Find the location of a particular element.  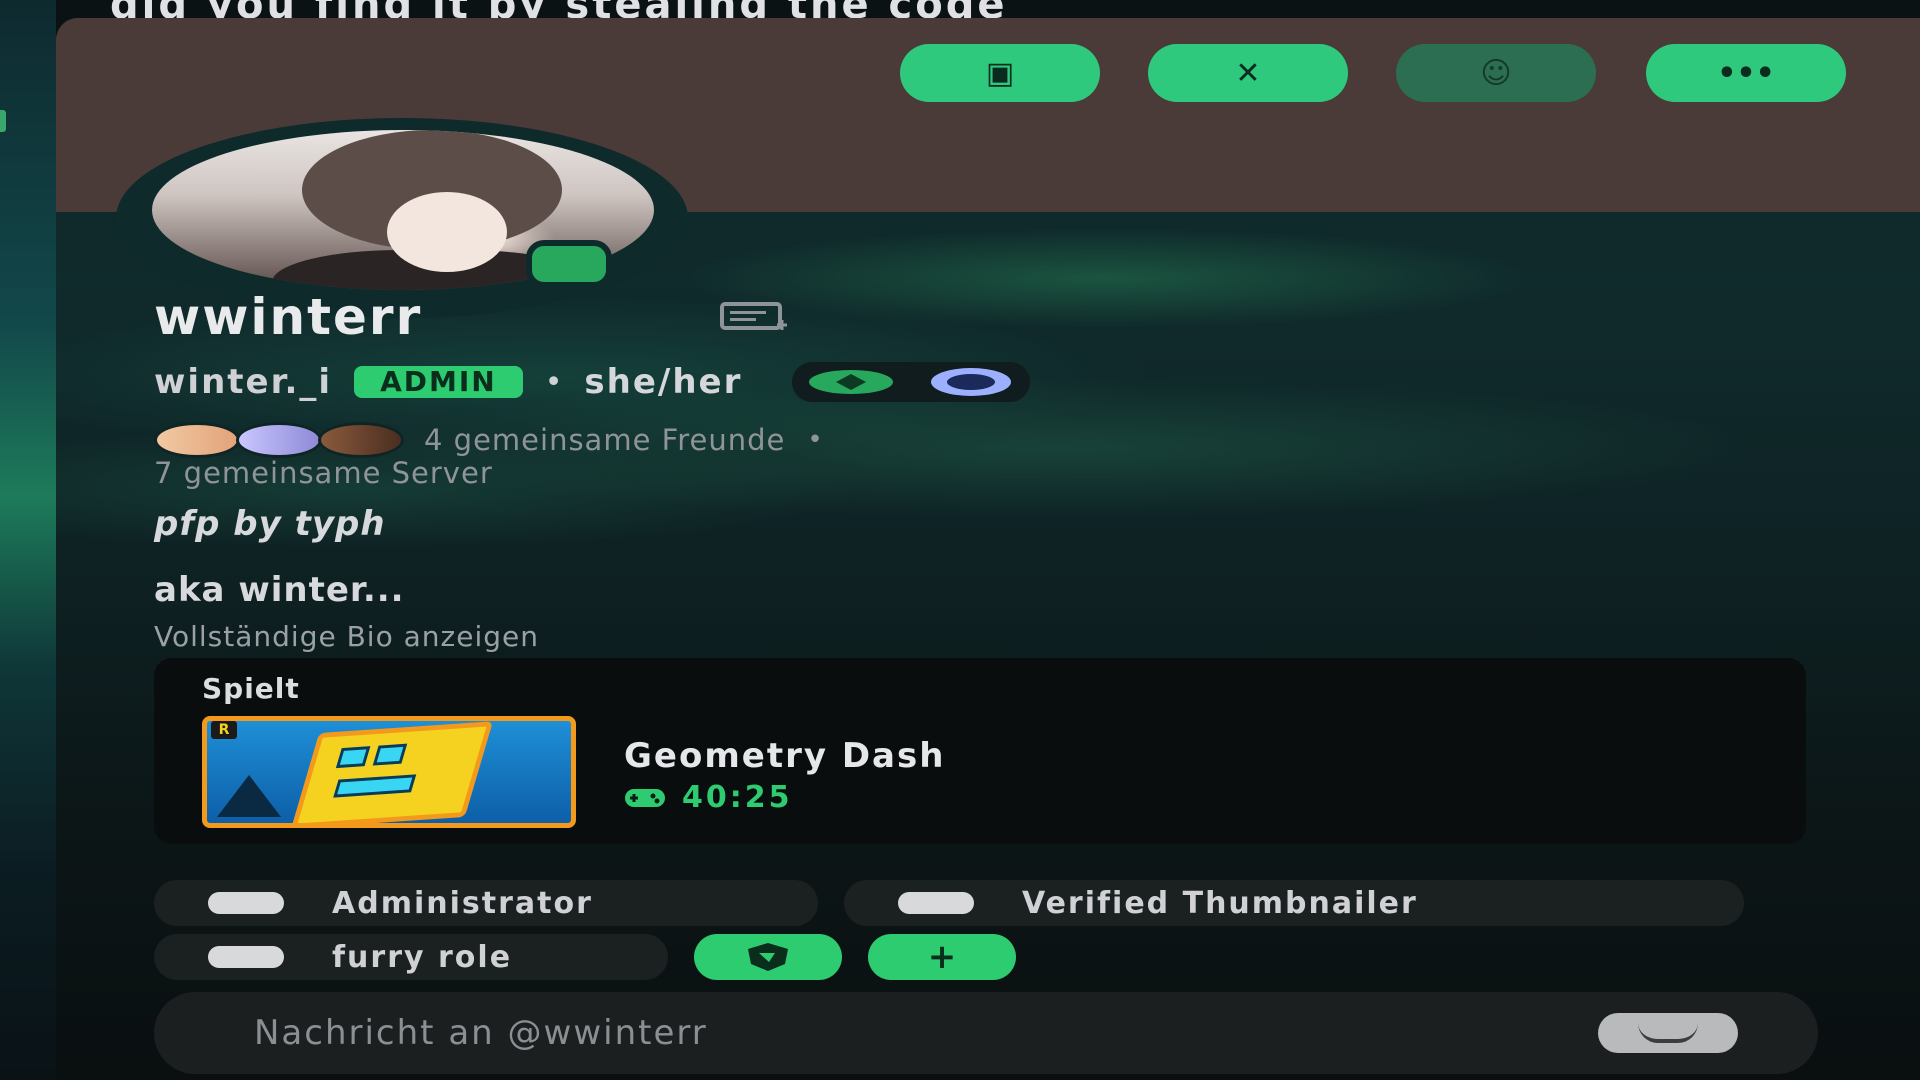

role-label: Administrator is located at coordinates (462, 903).